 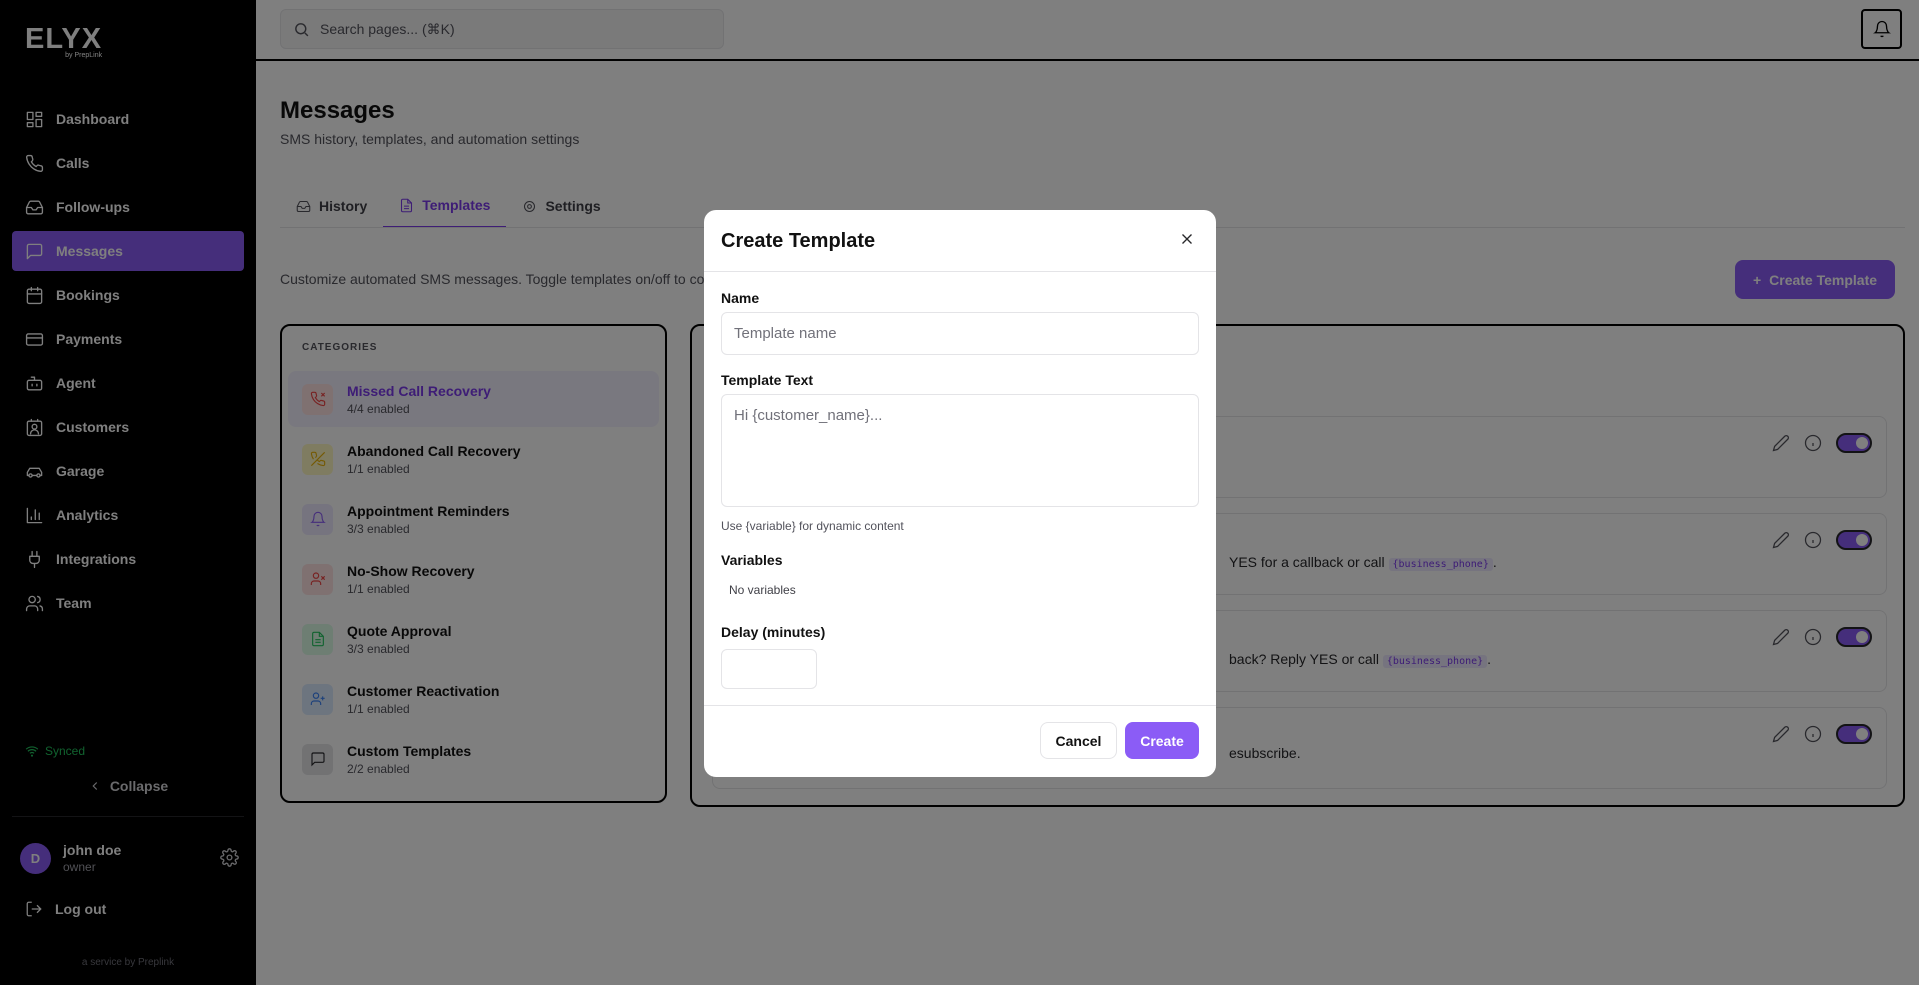 What do you see at coordinates (740, 298) in the screenshot?
I see `name-label: Name` at bounding box center [740, 298].